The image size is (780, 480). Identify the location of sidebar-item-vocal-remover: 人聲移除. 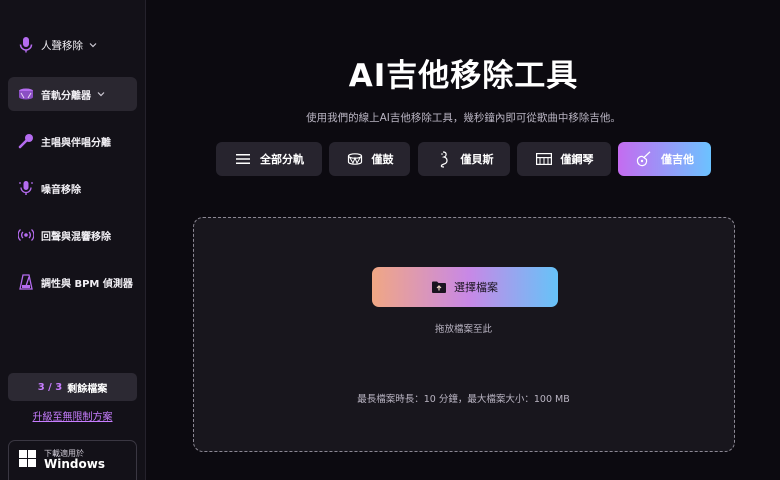
(72, 45).